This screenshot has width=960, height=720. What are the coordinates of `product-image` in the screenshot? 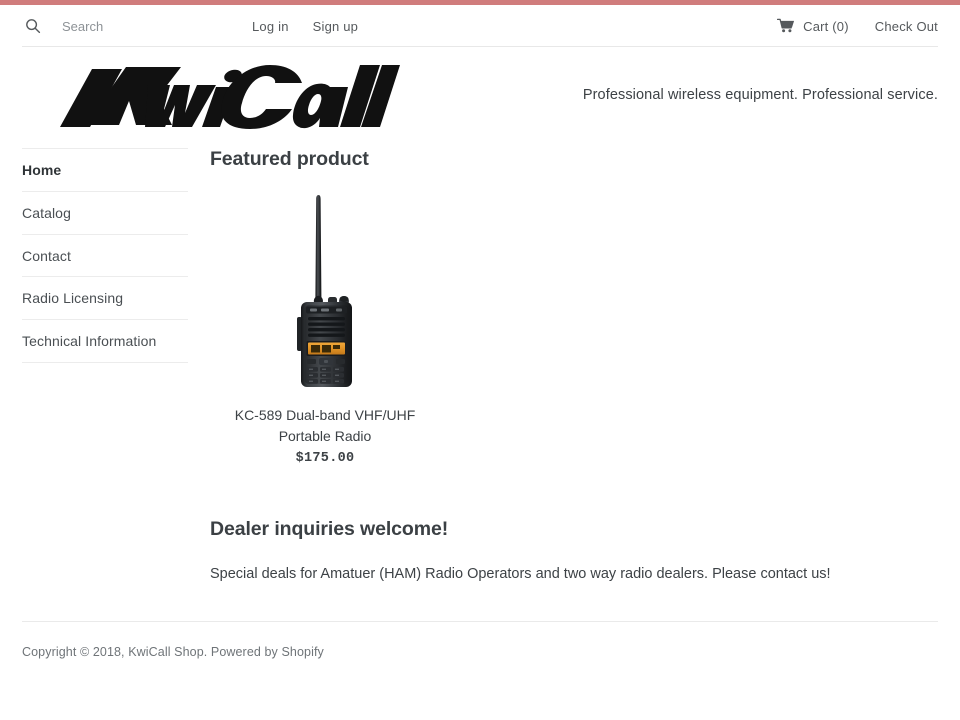 It's located at (325, 291).